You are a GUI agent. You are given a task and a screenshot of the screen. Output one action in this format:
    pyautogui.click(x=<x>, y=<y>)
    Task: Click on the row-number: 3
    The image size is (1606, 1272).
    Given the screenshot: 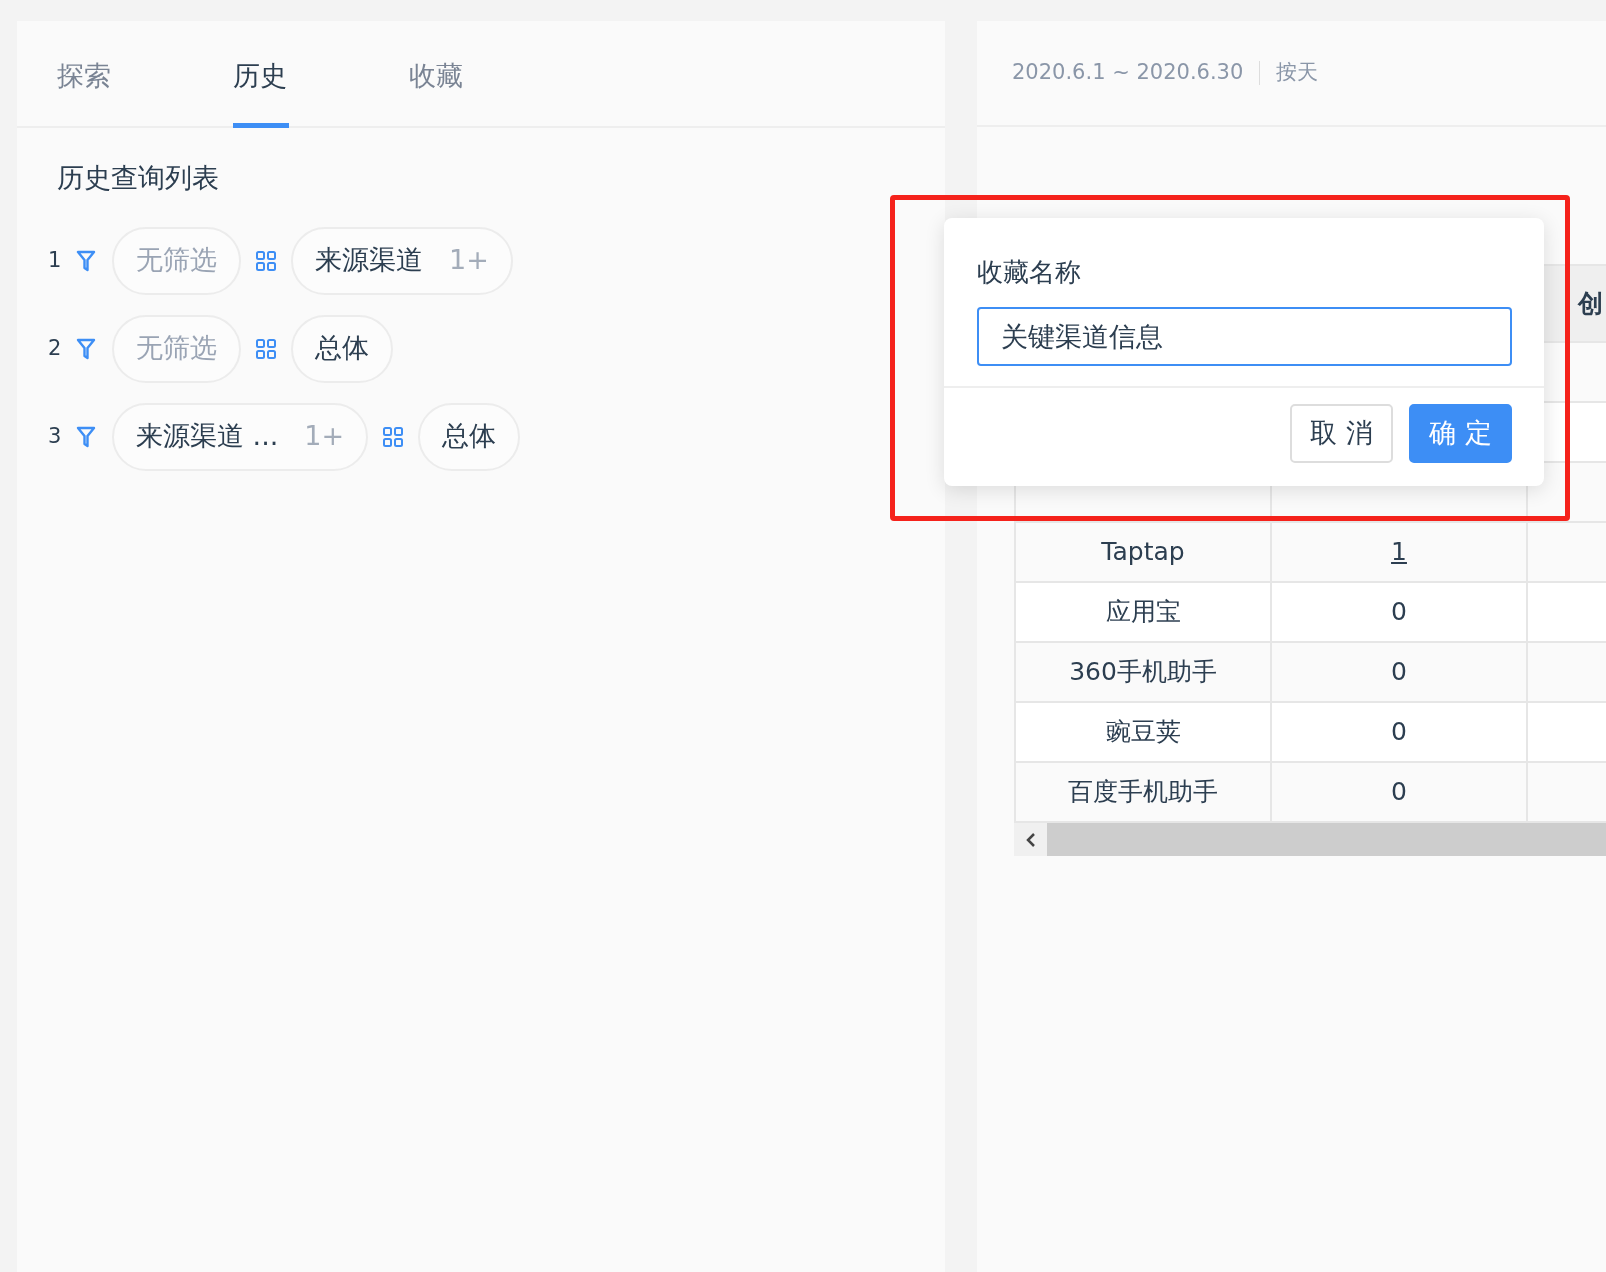 What is the action you would take?
    pyautogui.click(x=55, y=436)
    